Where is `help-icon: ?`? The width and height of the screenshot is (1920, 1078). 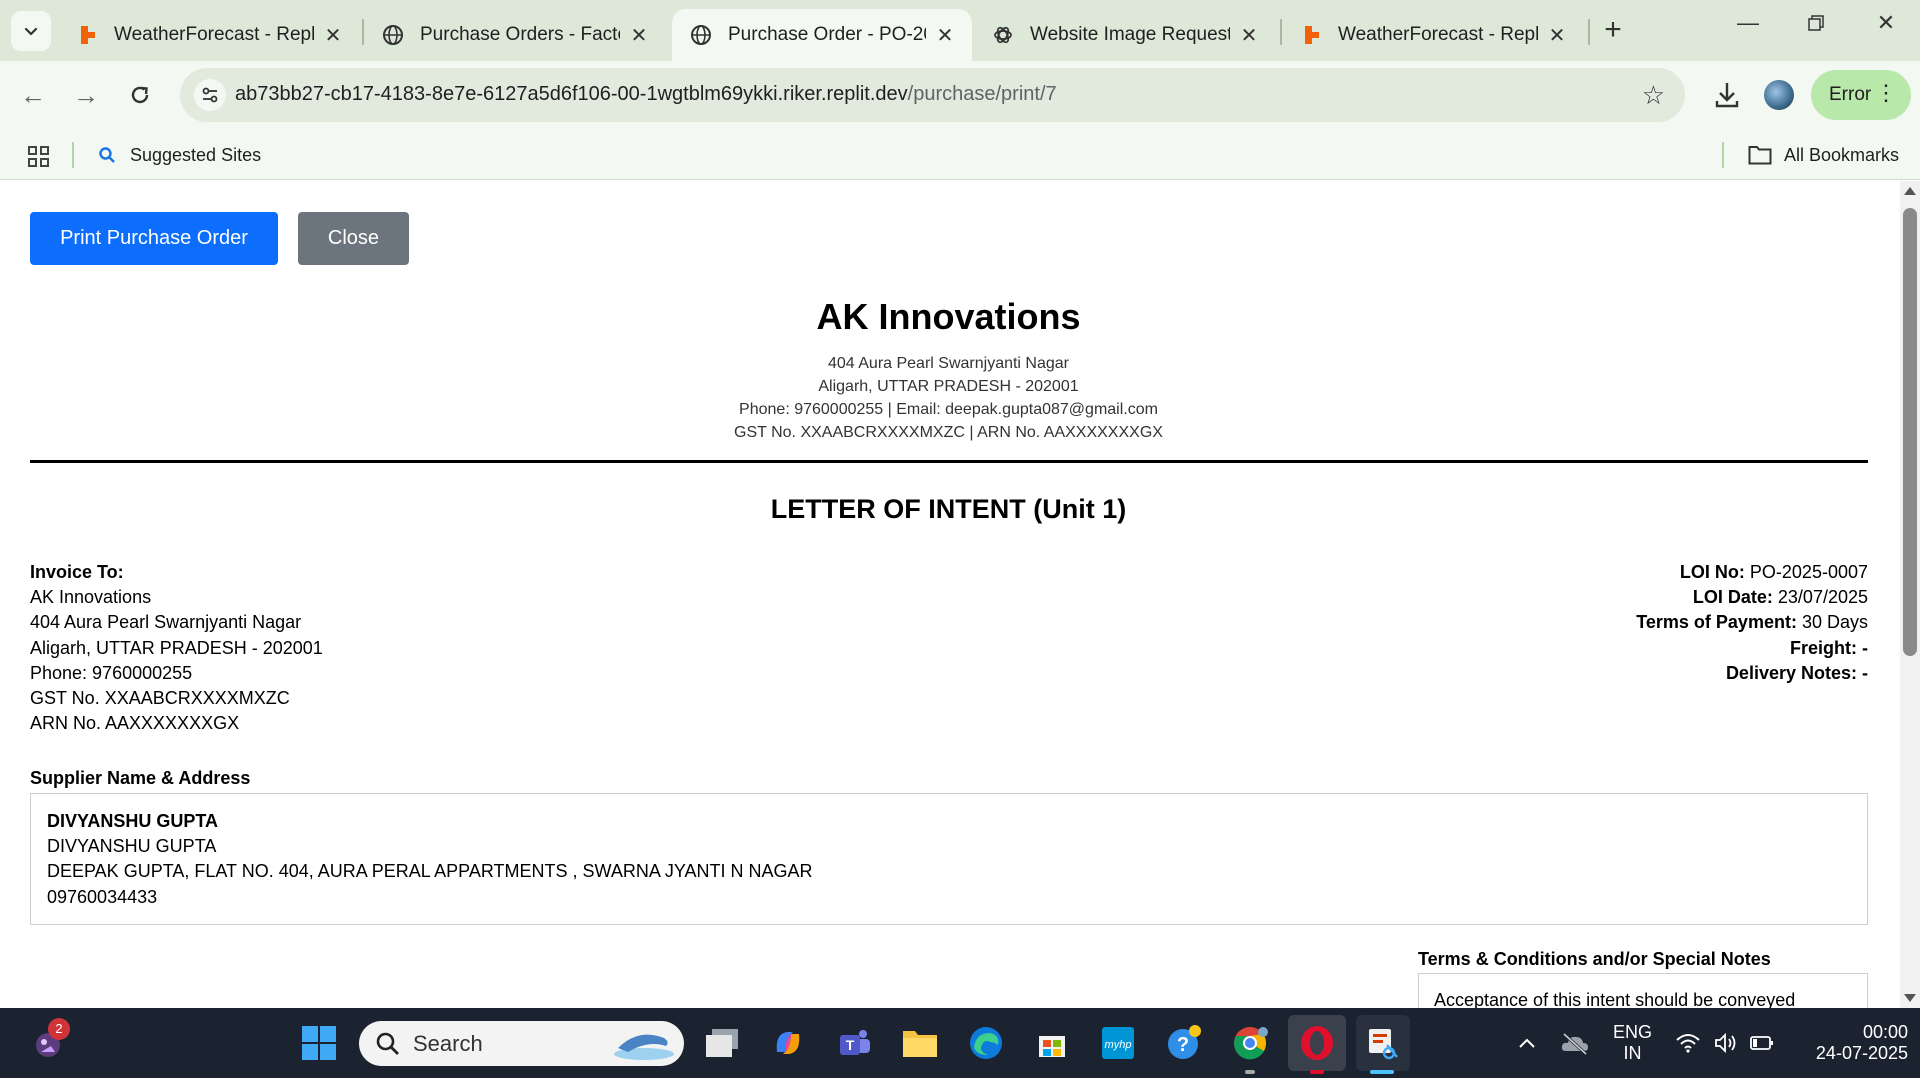 help-icon: ? is located at coordinates (1184, 1043).